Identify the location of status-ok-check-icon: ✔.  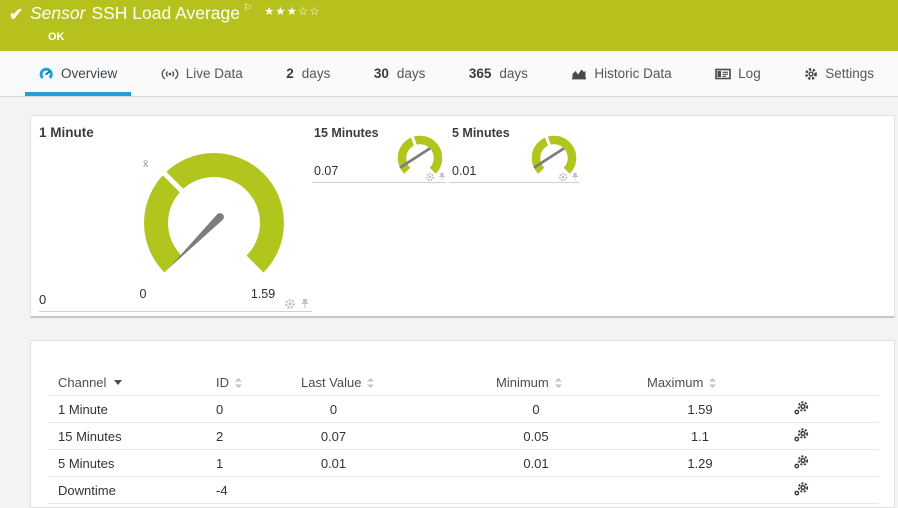
(16, 14).